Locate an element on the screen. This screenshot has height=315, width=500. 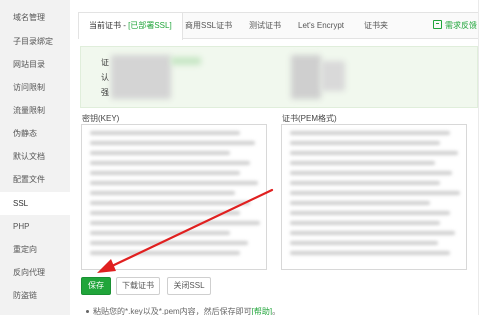
sidebar-item-hotlink: 防盗链 is located at coordinates (35, 295).